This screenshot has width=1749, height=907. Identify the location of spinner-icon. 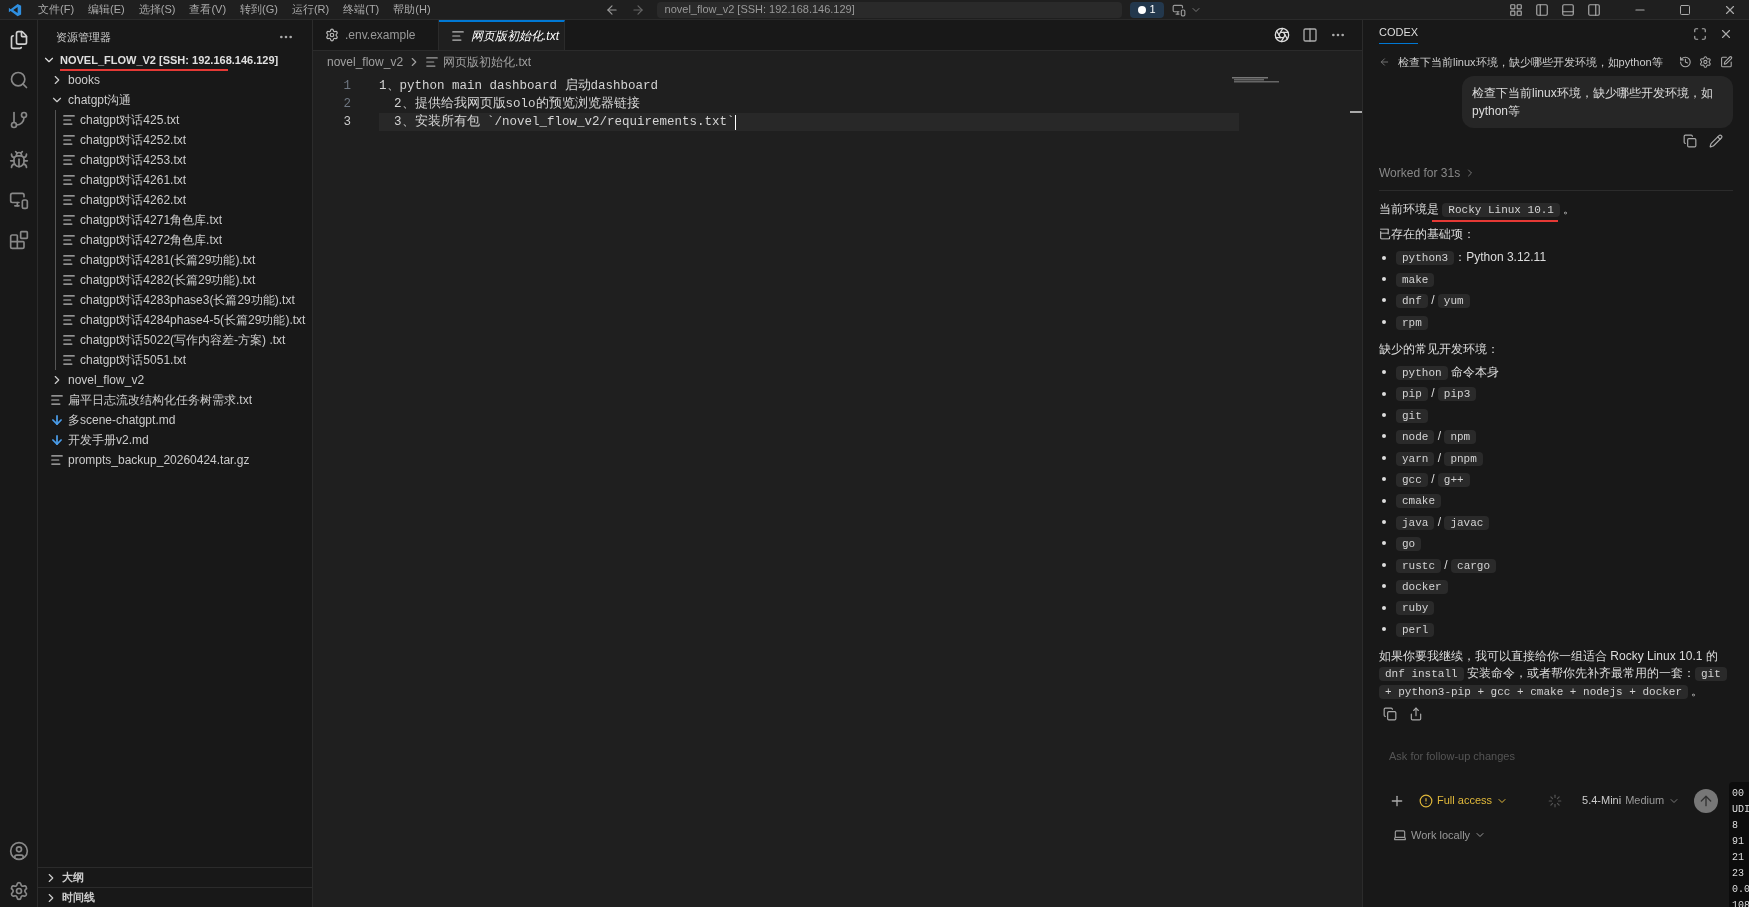
(1555, 800).